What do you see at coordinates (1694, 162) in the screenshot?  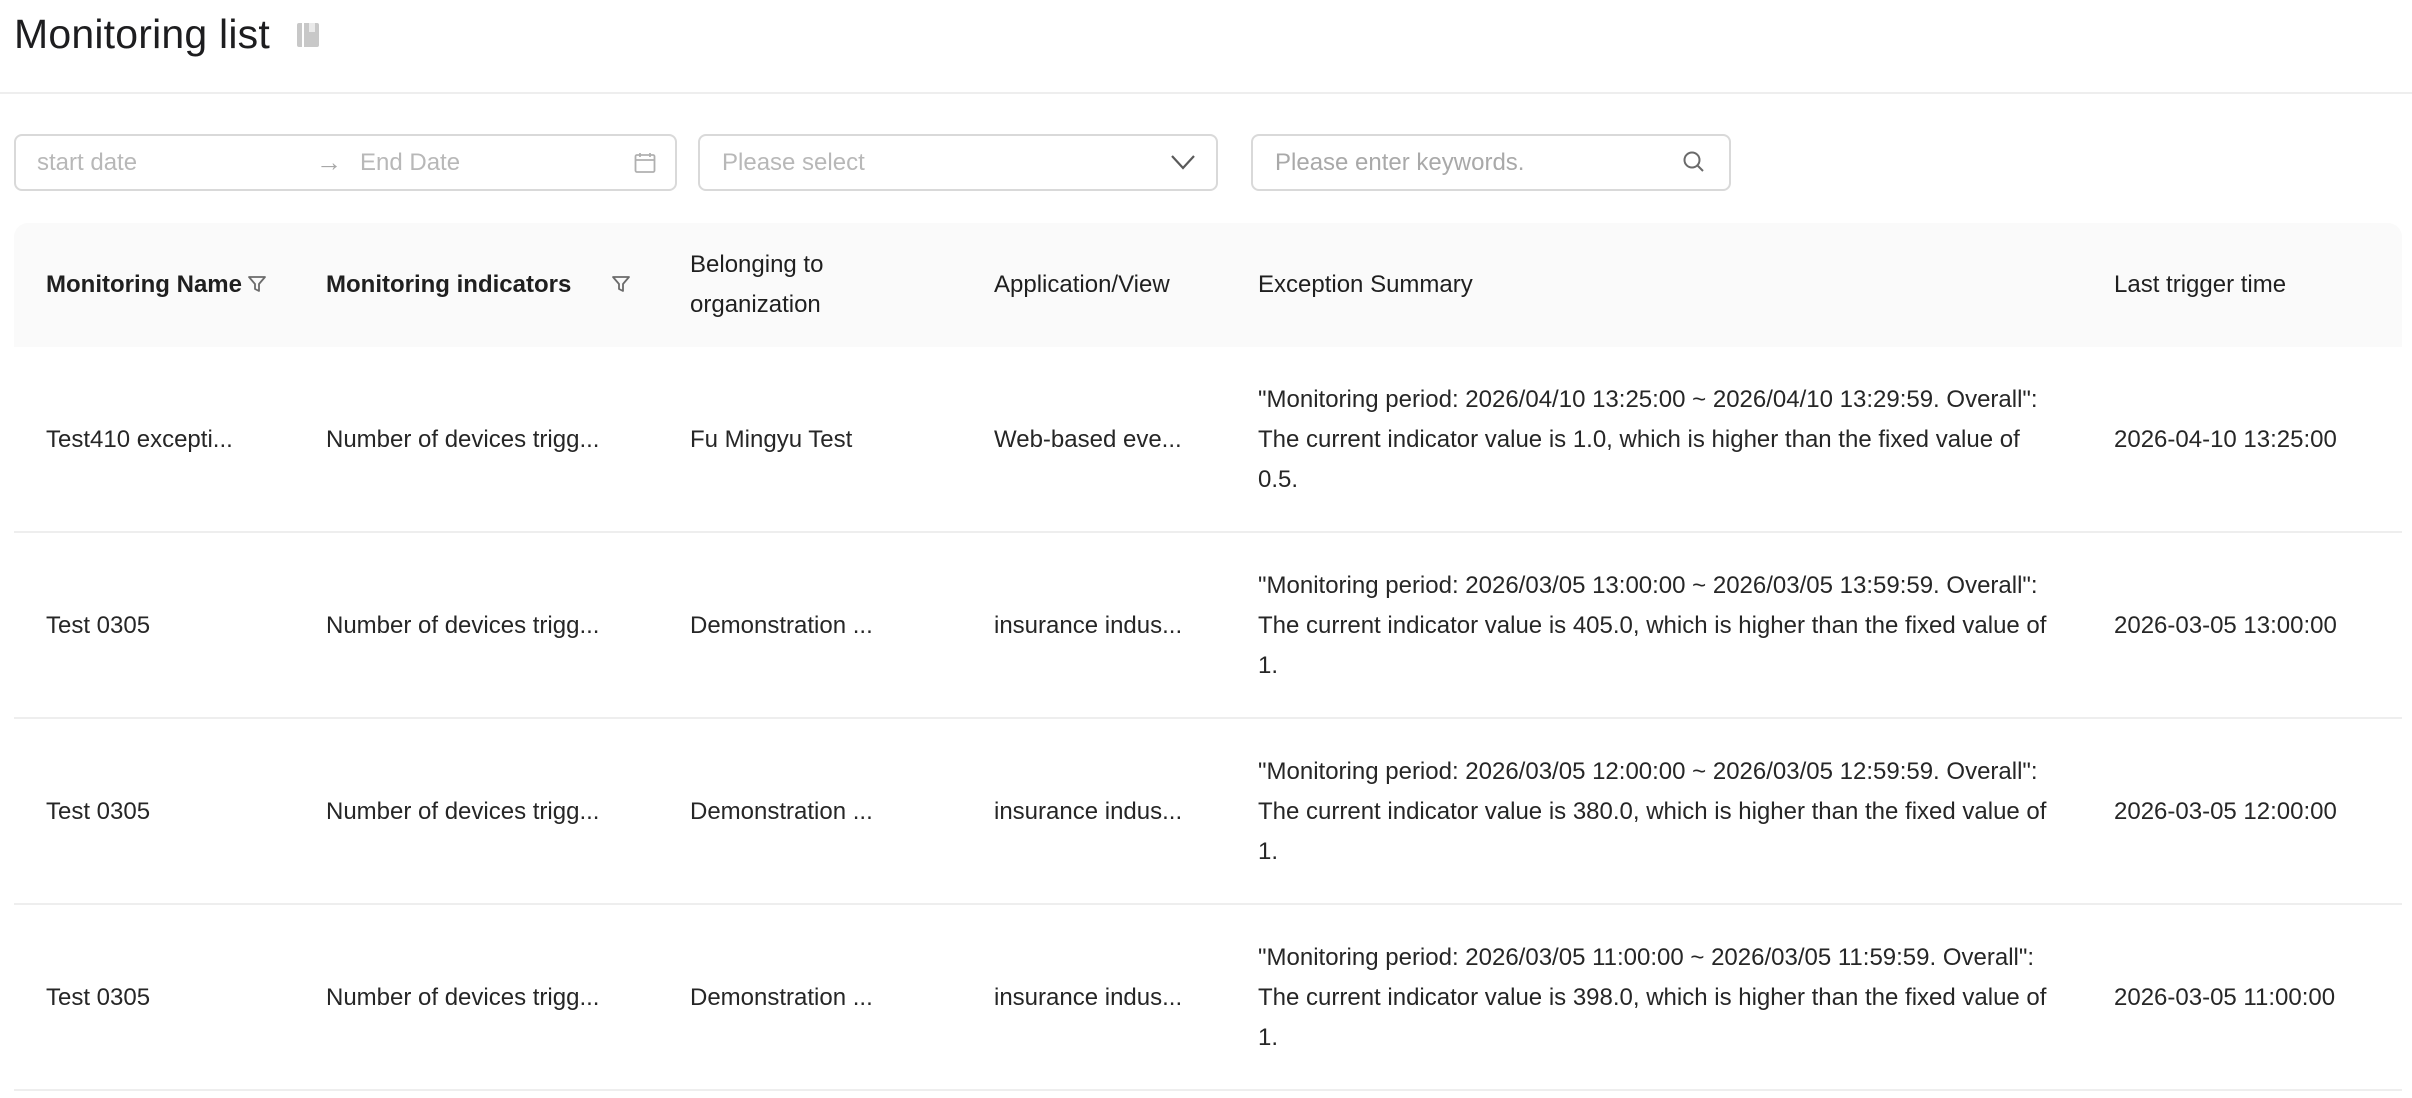 I see `search-icon` at bounding box center [1694, 162].